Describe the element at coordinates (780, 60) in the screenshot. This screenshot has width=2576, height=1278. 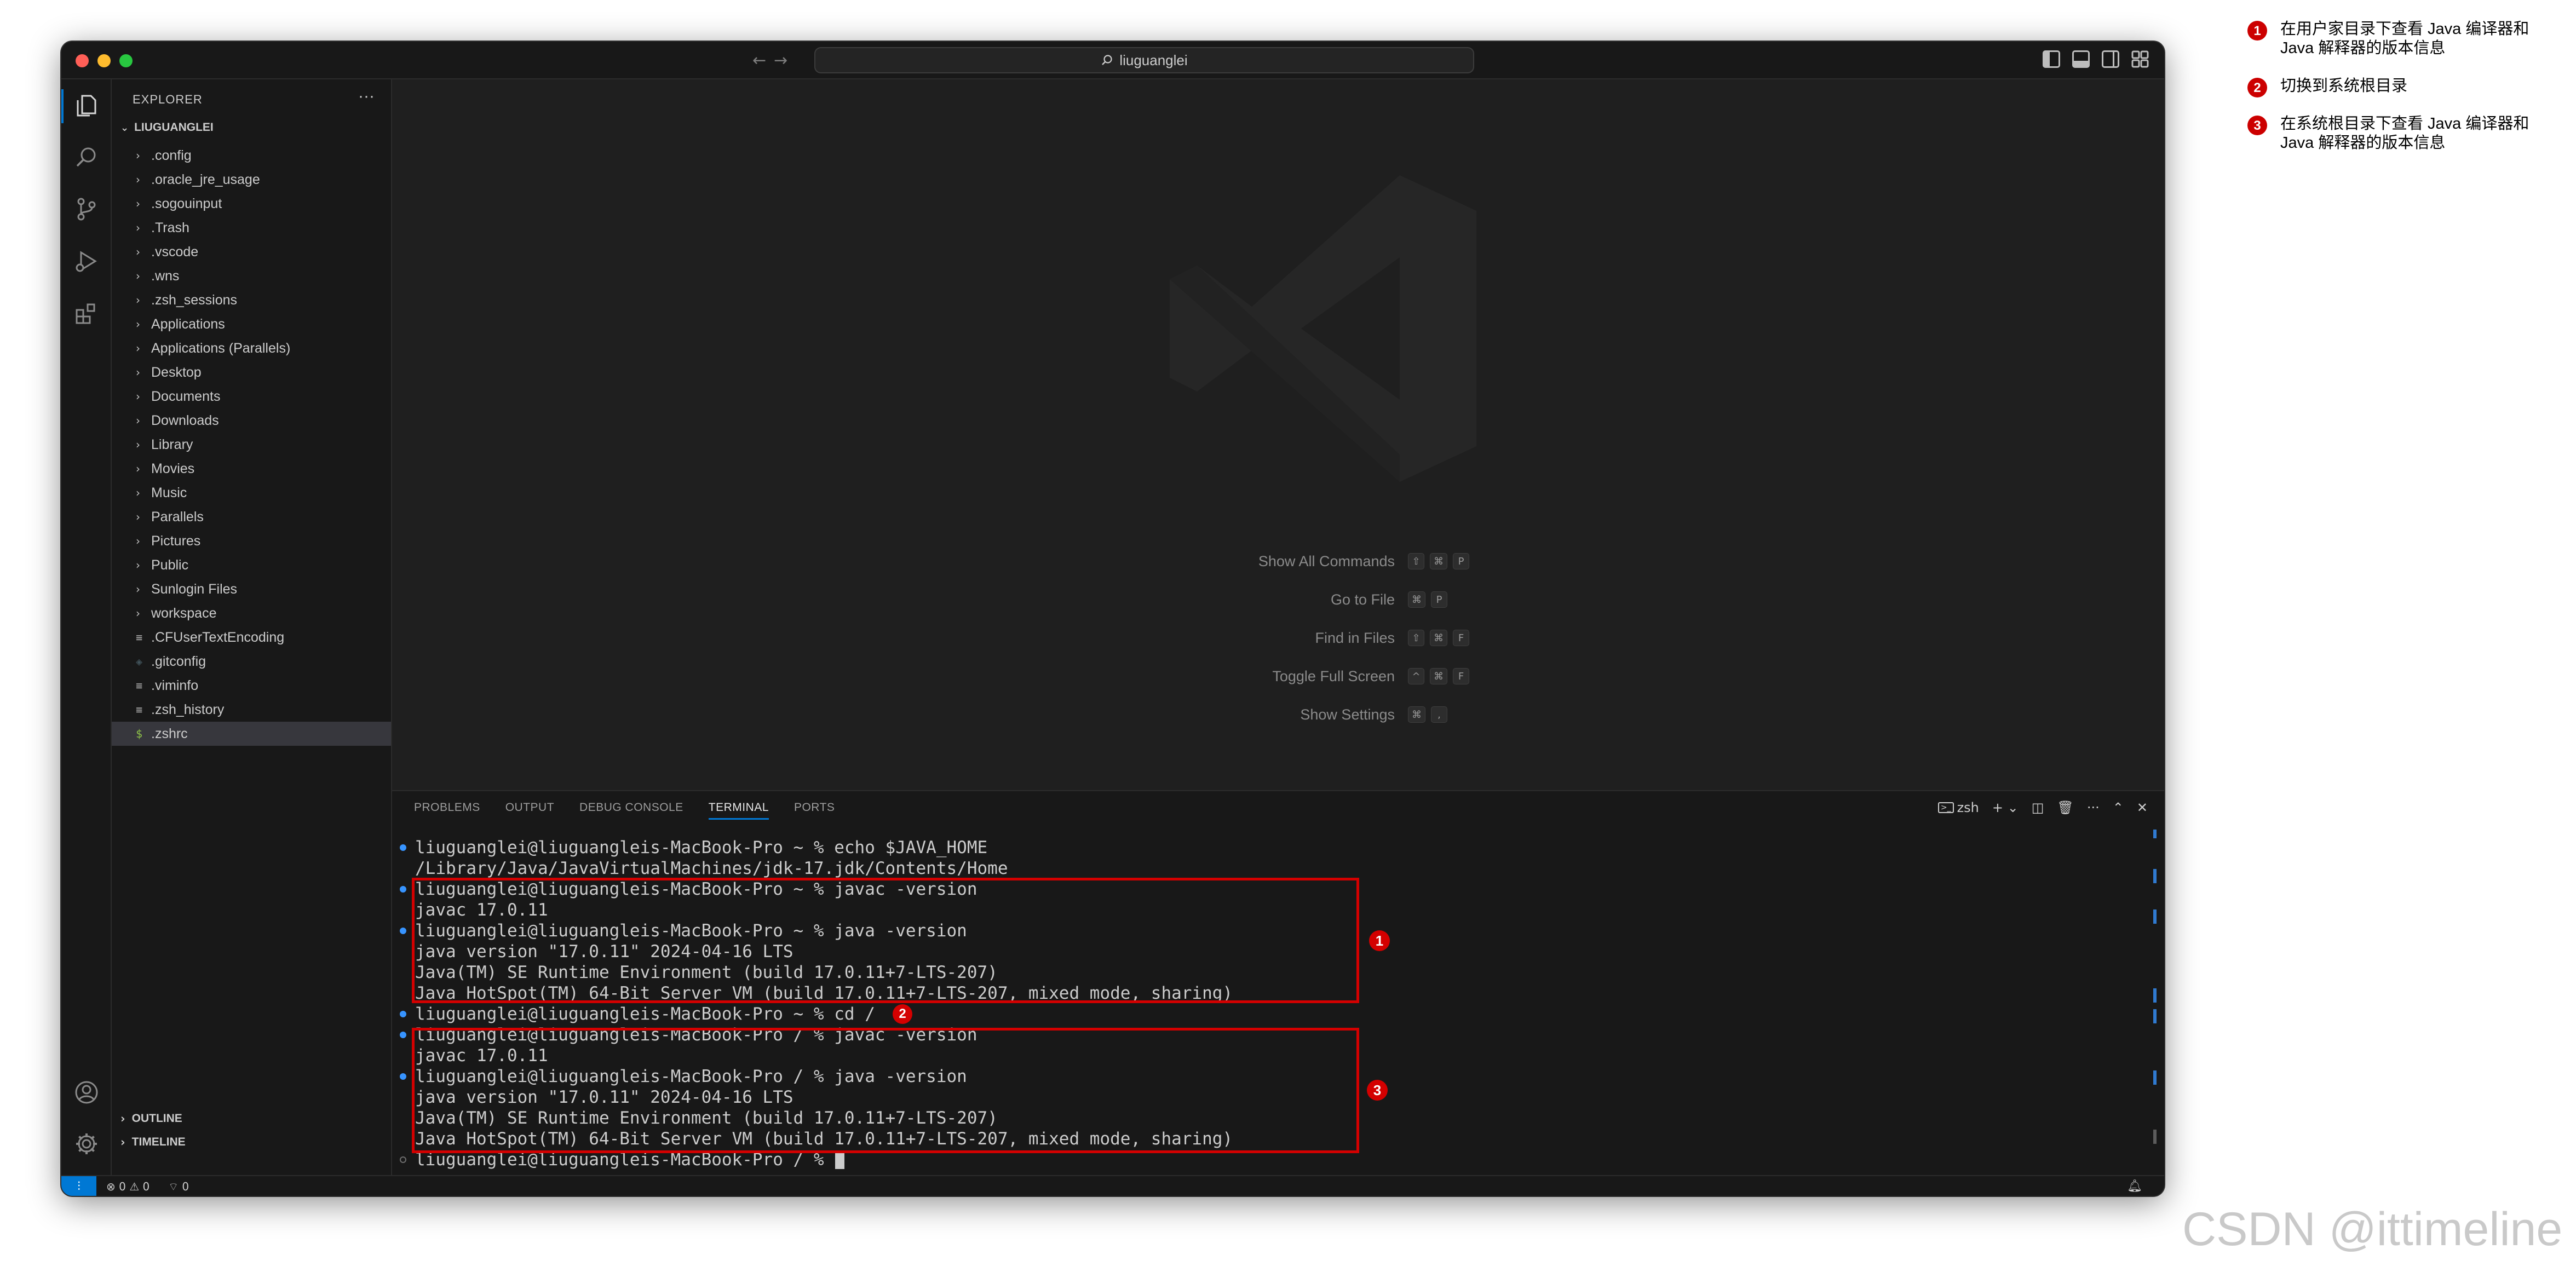
I see `forward-arrow-icon: →` at that location.